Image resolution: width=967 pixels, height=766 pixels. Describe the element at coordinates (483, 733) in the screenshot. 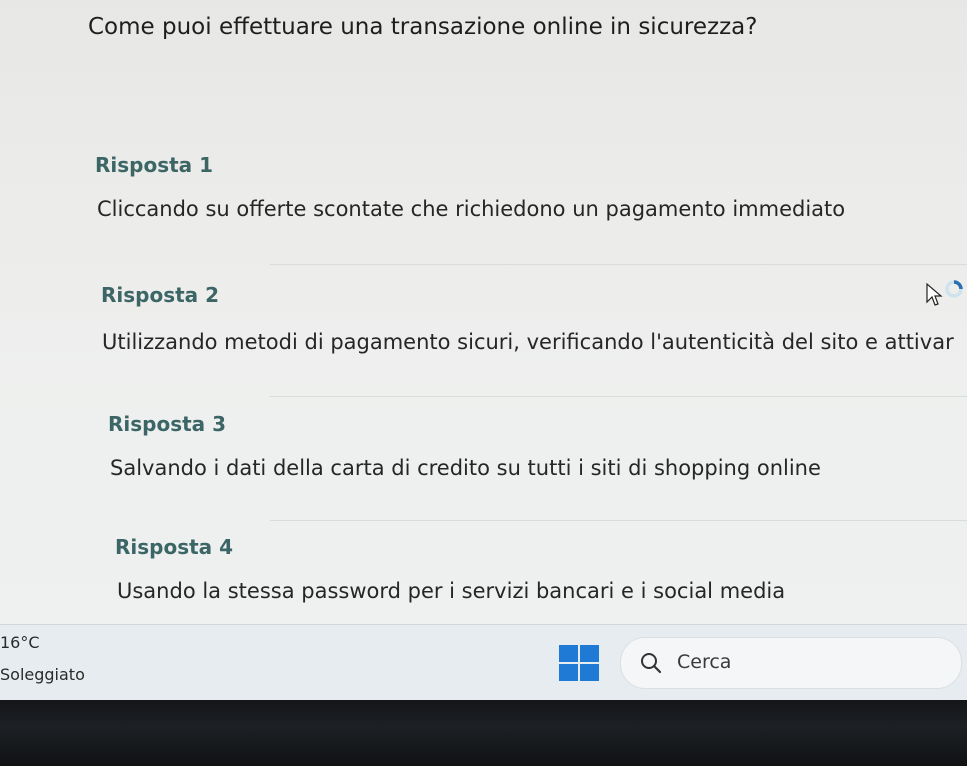

I see `monitor-bezel` at that location.